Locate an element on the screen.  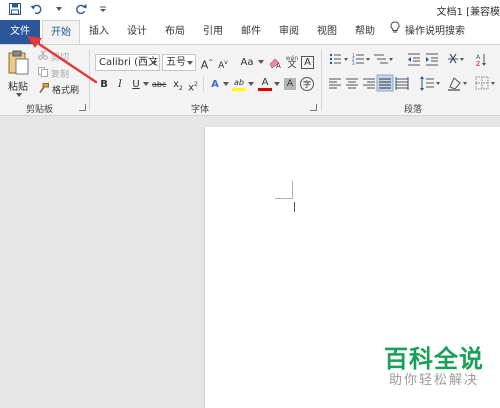
align-right-icon is located at coordinates (369, 83).